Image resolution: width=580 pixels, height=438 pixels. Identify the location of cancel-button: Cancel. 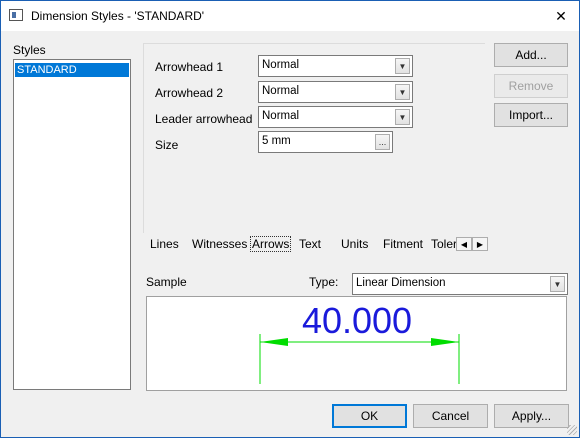
(450, 416).